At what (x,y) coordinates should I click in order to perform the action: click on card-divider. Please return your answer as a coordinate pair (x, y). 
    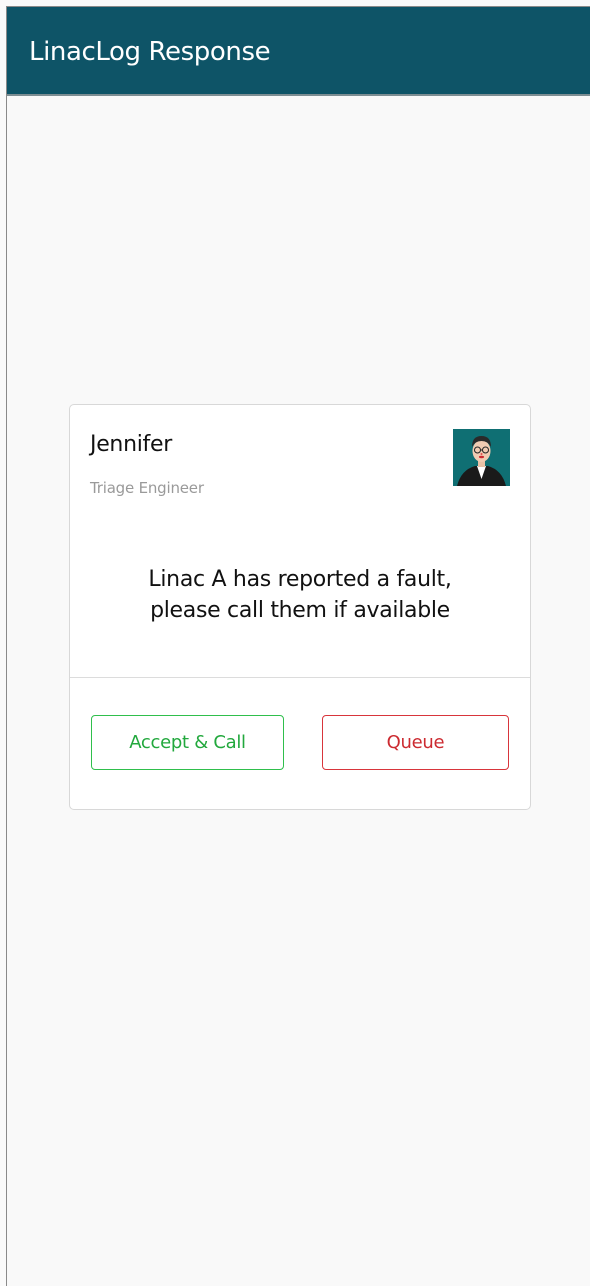
    Looking at the image, I should click on (300, 677).